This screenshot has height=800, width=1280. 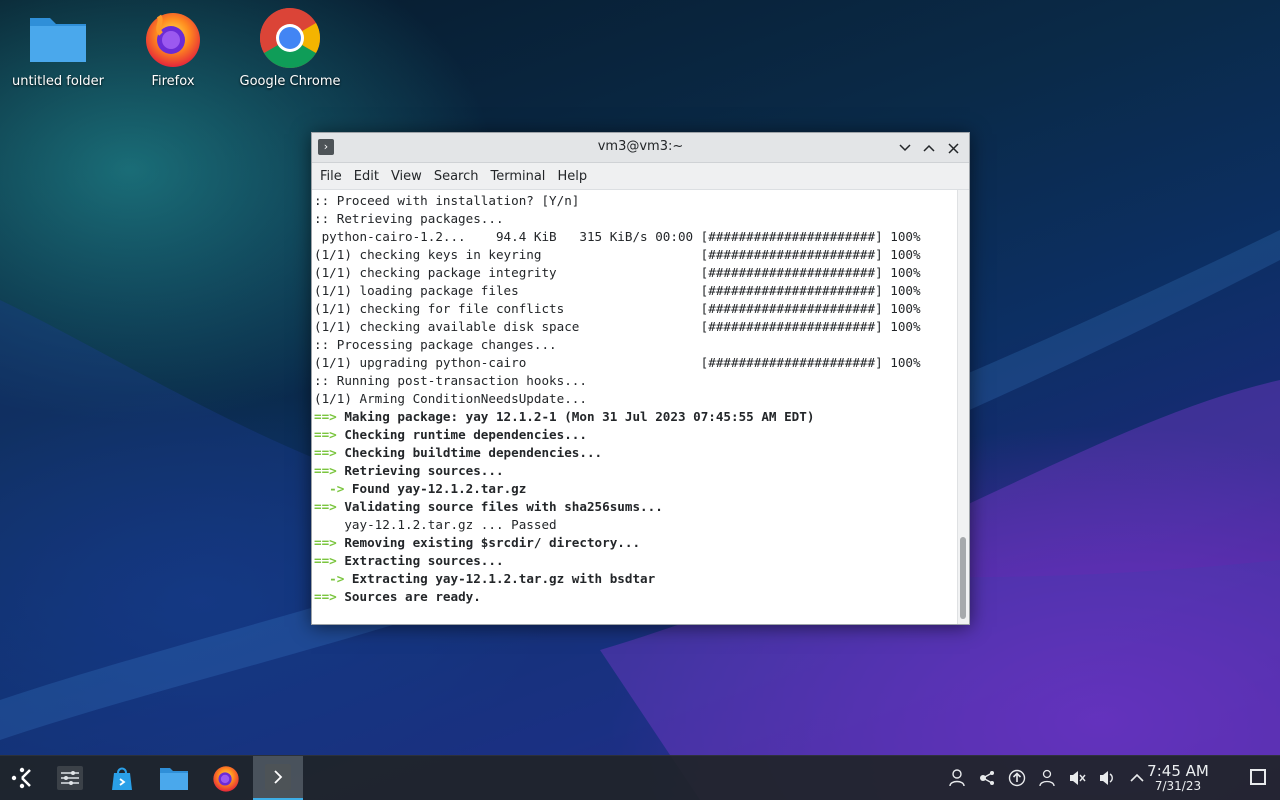 I want to click on terminal-line: :: Proceed with installation? [Y/n], so click(x=636, y=201).